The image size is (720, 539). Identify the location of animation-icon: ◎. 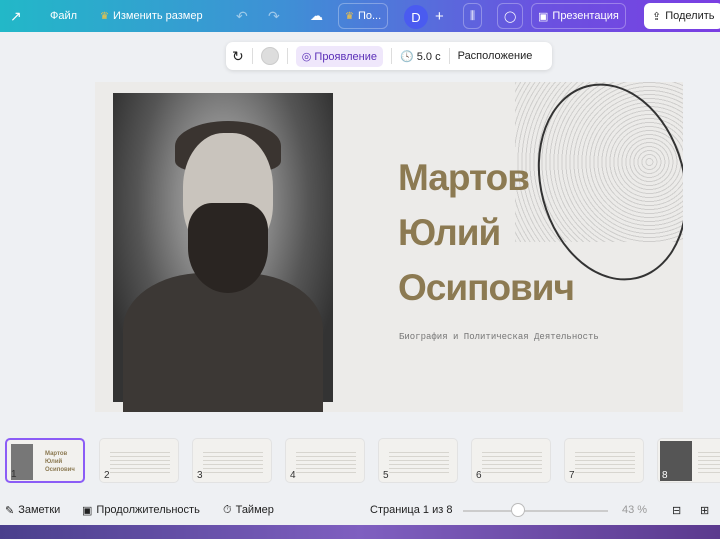
(306, 56).